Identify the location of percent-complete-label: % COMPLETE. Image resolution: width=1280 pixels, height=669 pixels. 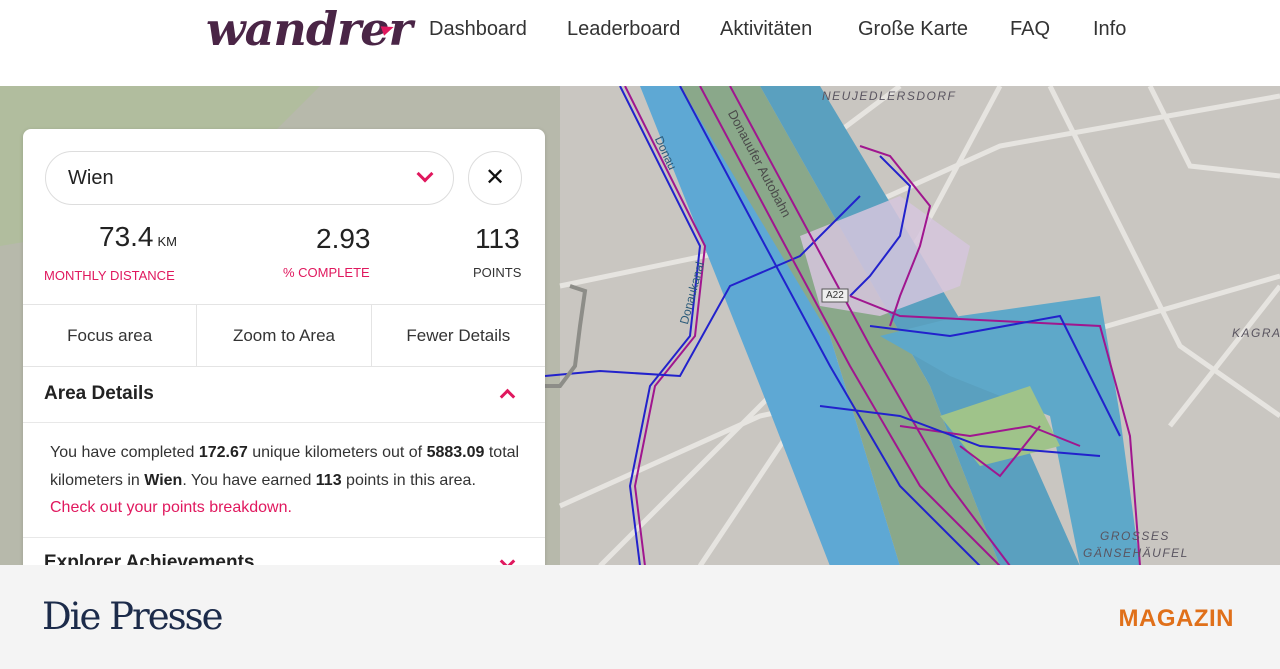
(326, 272).